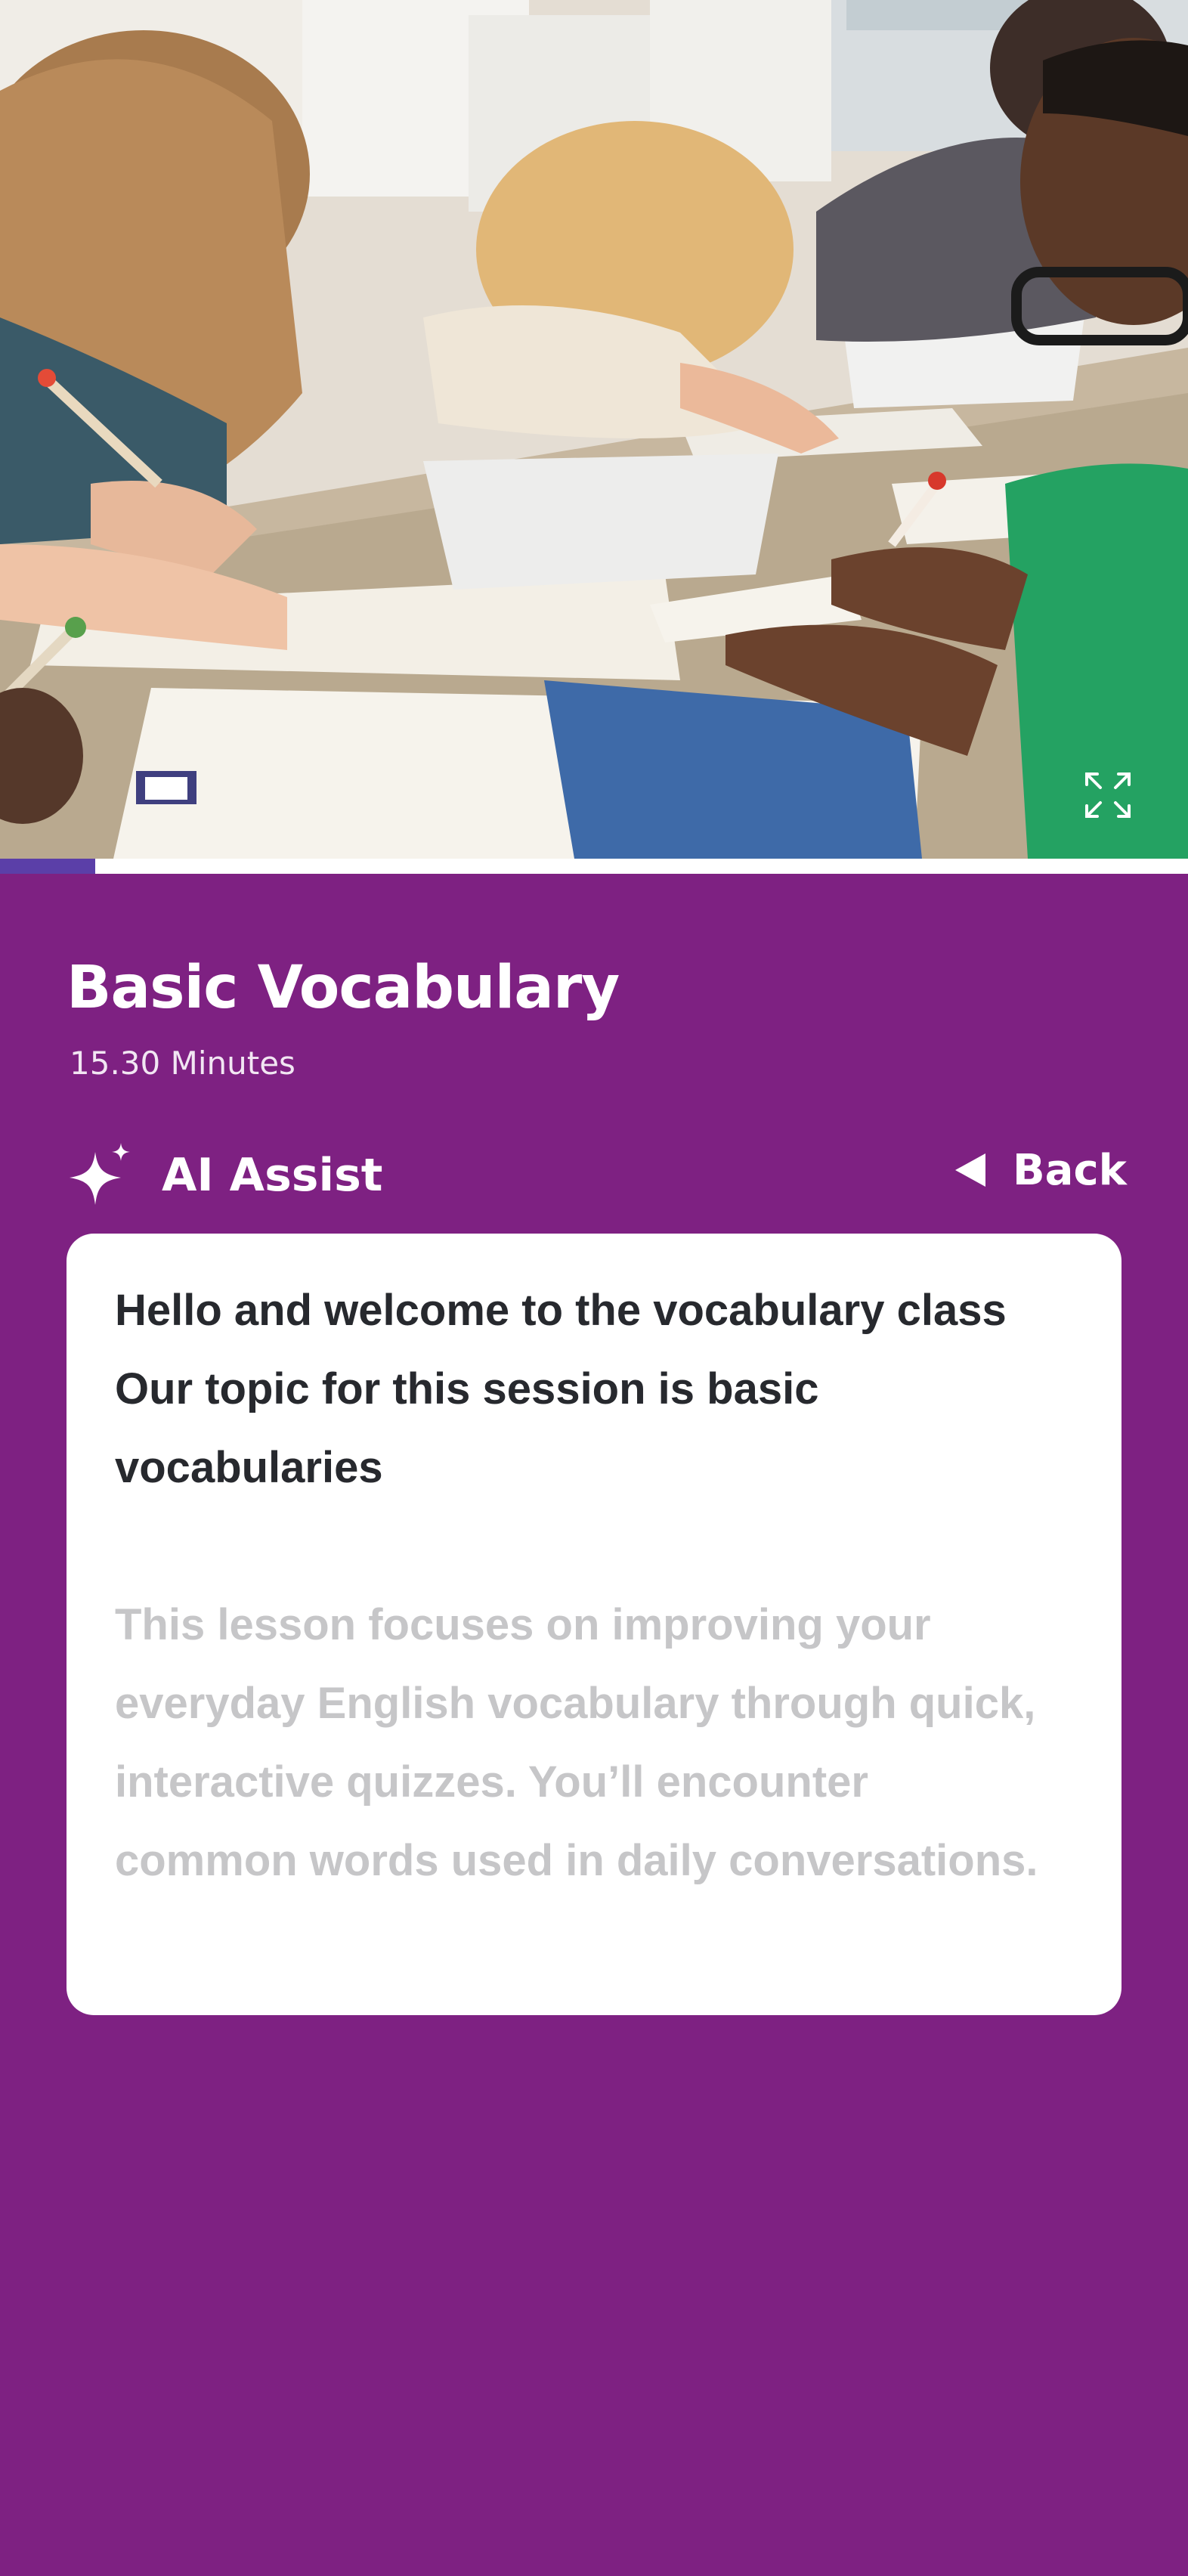 This screenshot has height=2576, width=1188. Describe the element at coordinates (523, 1624) in the screenshot. I see `transcript-line: This lesson focuses on improving your` at that location.